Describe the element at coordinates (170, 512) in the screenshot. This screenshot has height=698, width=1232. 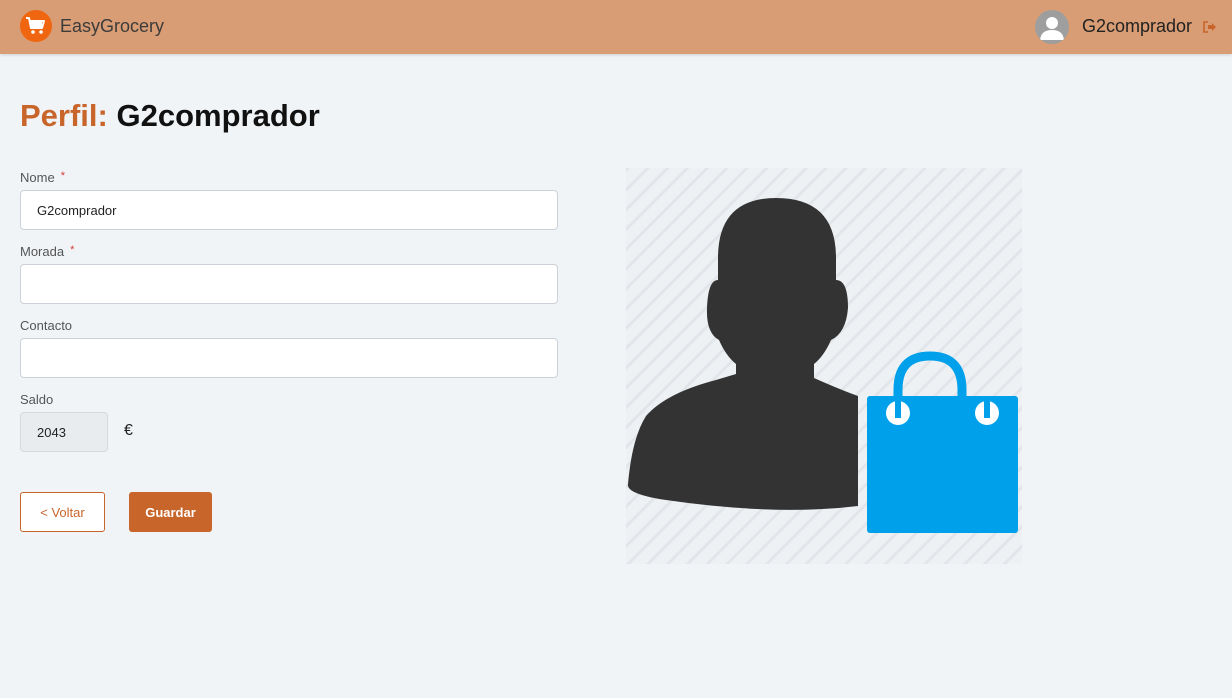
I see `save-button: Guardar` at that location.